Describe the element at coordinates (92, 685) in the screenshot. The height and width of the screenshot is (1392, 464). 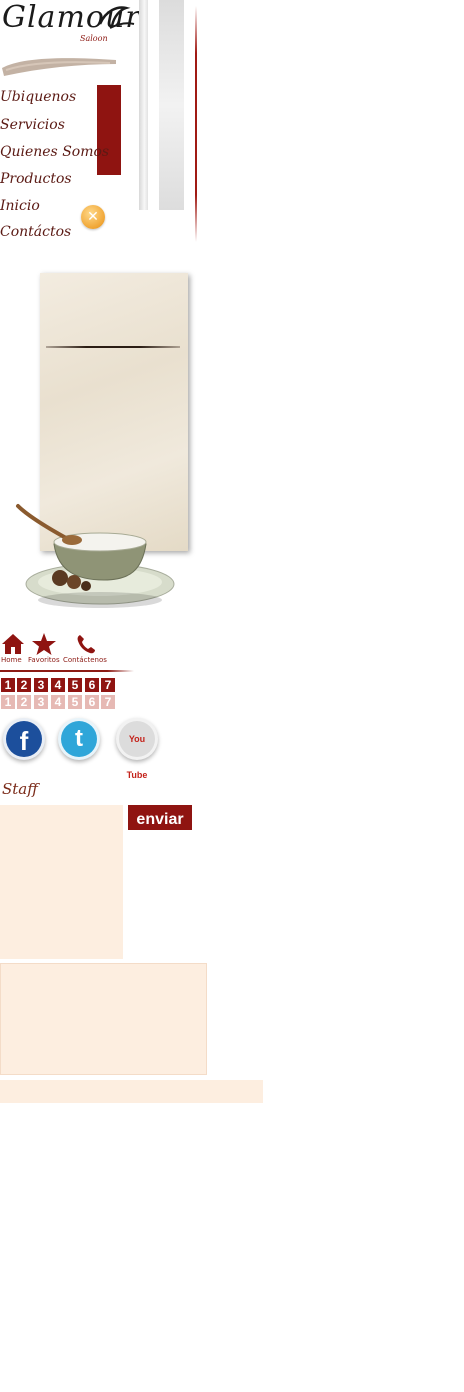
I see `page-6-button: 6` at that location.